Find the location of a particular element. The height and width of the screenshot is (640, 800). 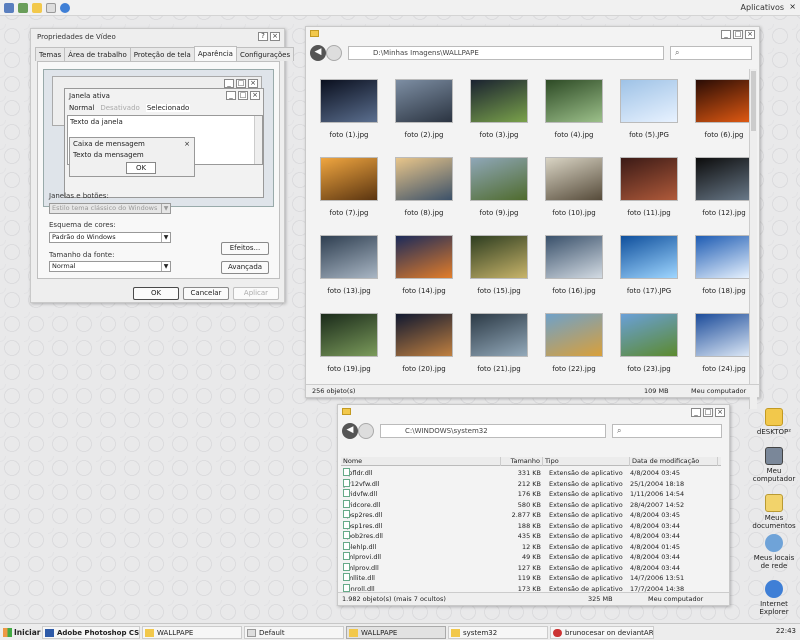

ie-icon is located at coordinates (65, 7).